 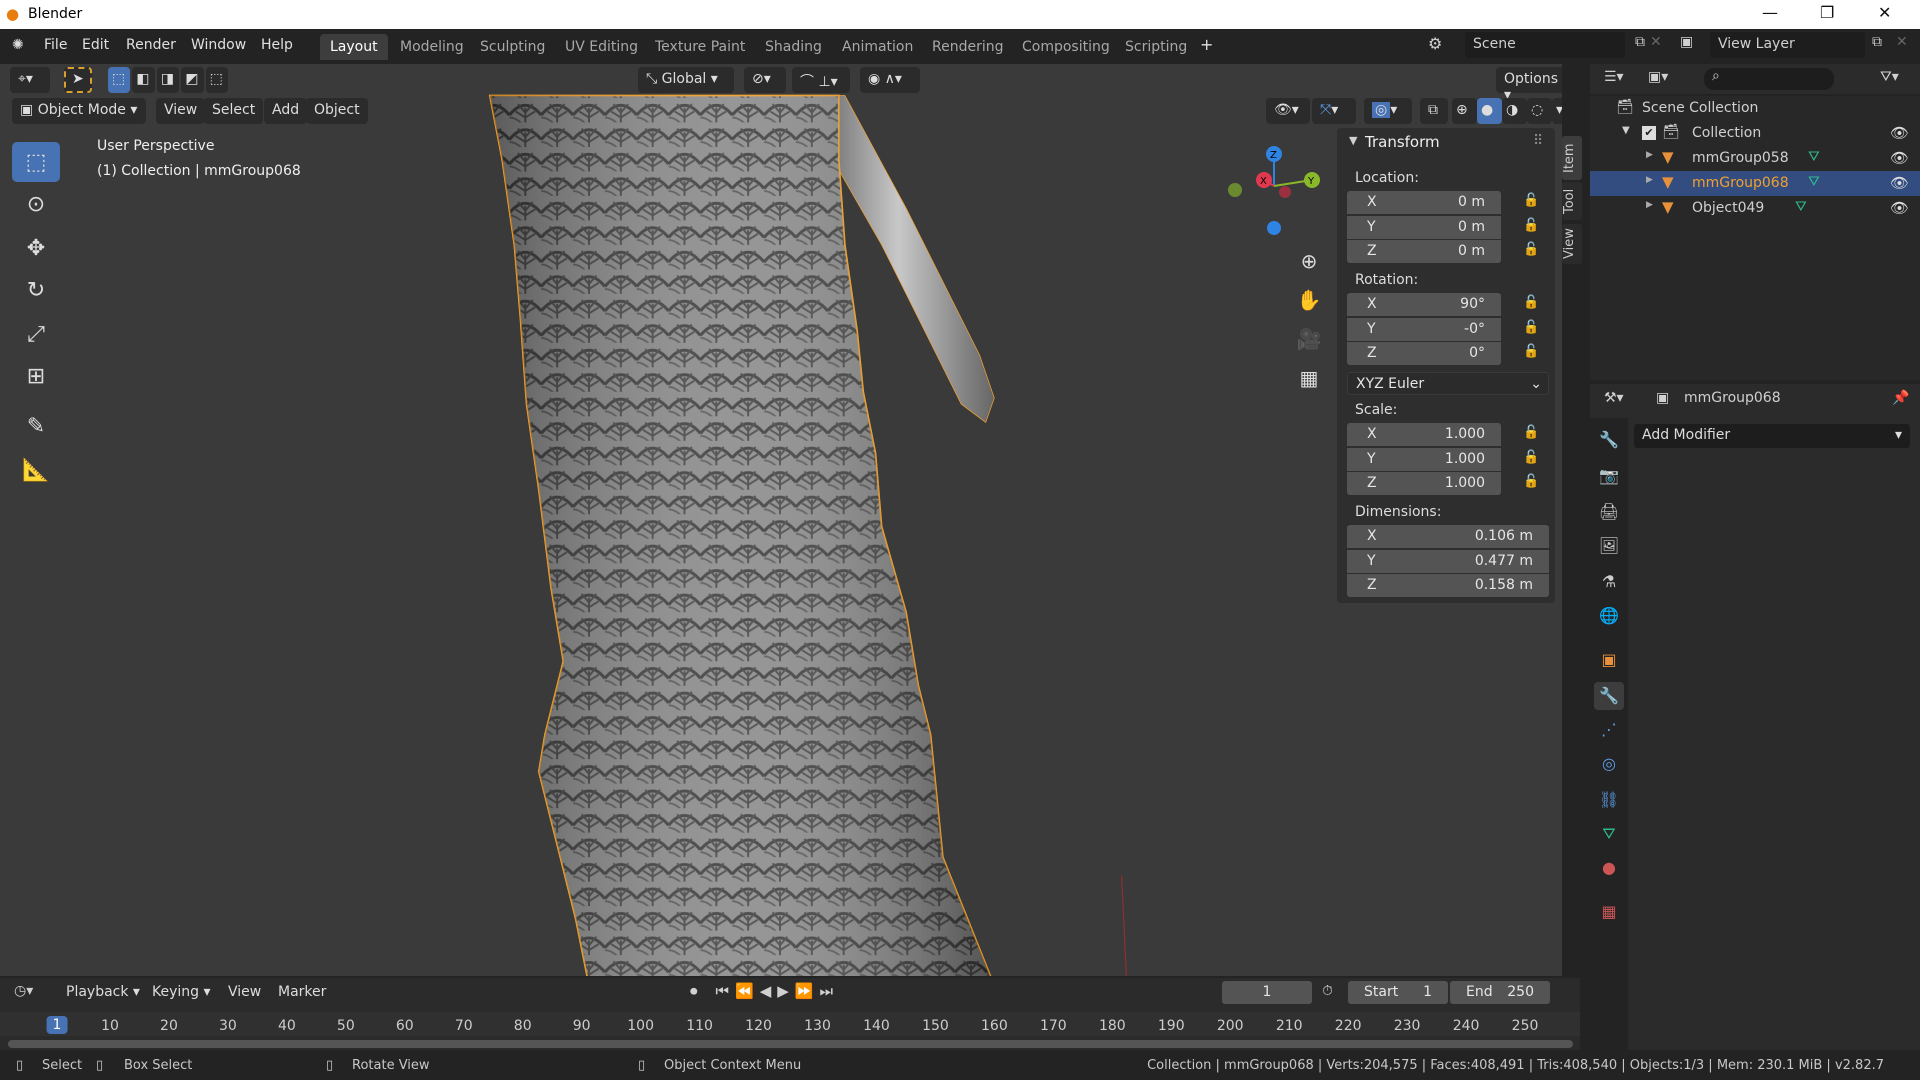 What do you see at coordinates (1538, 141) in the screenshot?
I see `drag-handle-icon: ⠿` at bounding box center [1538, 141].